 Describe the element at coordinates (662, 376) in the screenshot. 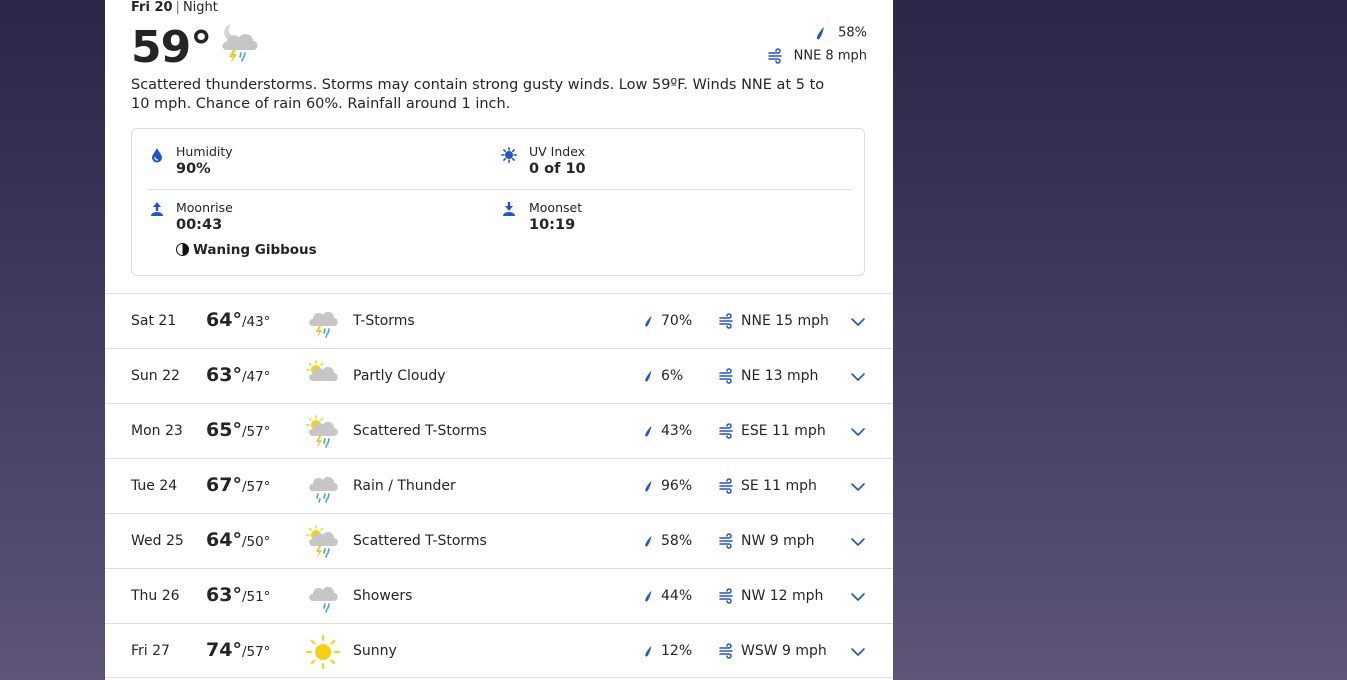

I see `row-precip: 6%` at that location.